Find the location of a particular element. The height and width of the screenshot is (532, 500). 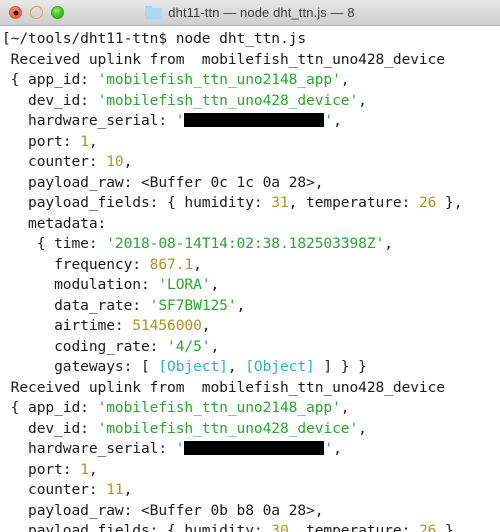

terminal-line: frequency: 867.1, is located at coordinates (251, 265).